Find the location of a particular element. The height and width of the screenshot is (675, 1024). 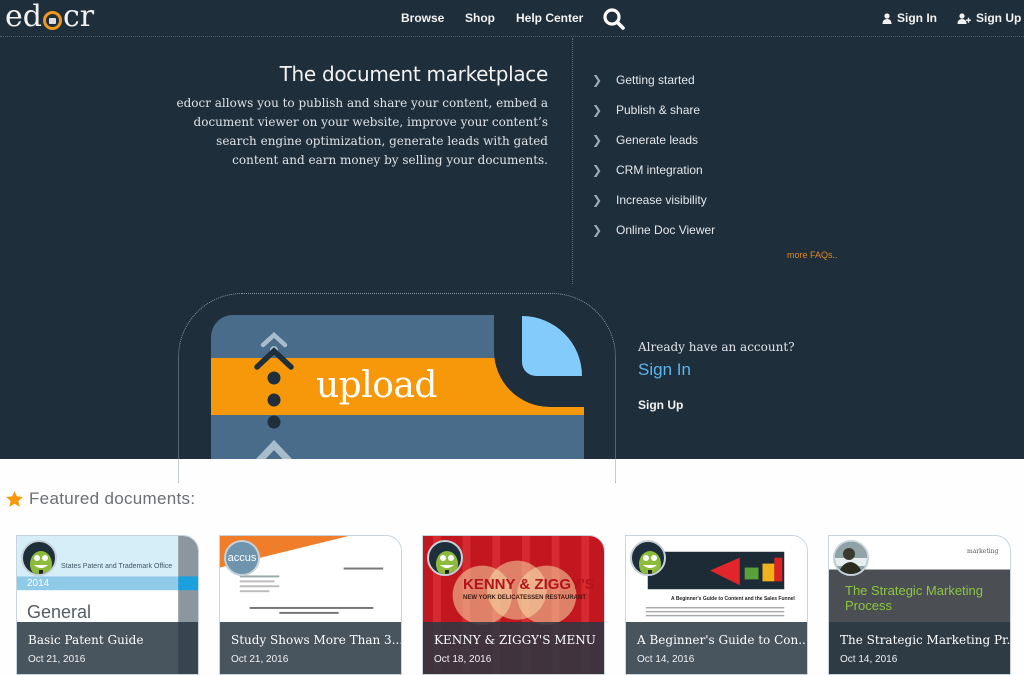

header-sign-up: Sign Up is located at coordinates (989, 18).